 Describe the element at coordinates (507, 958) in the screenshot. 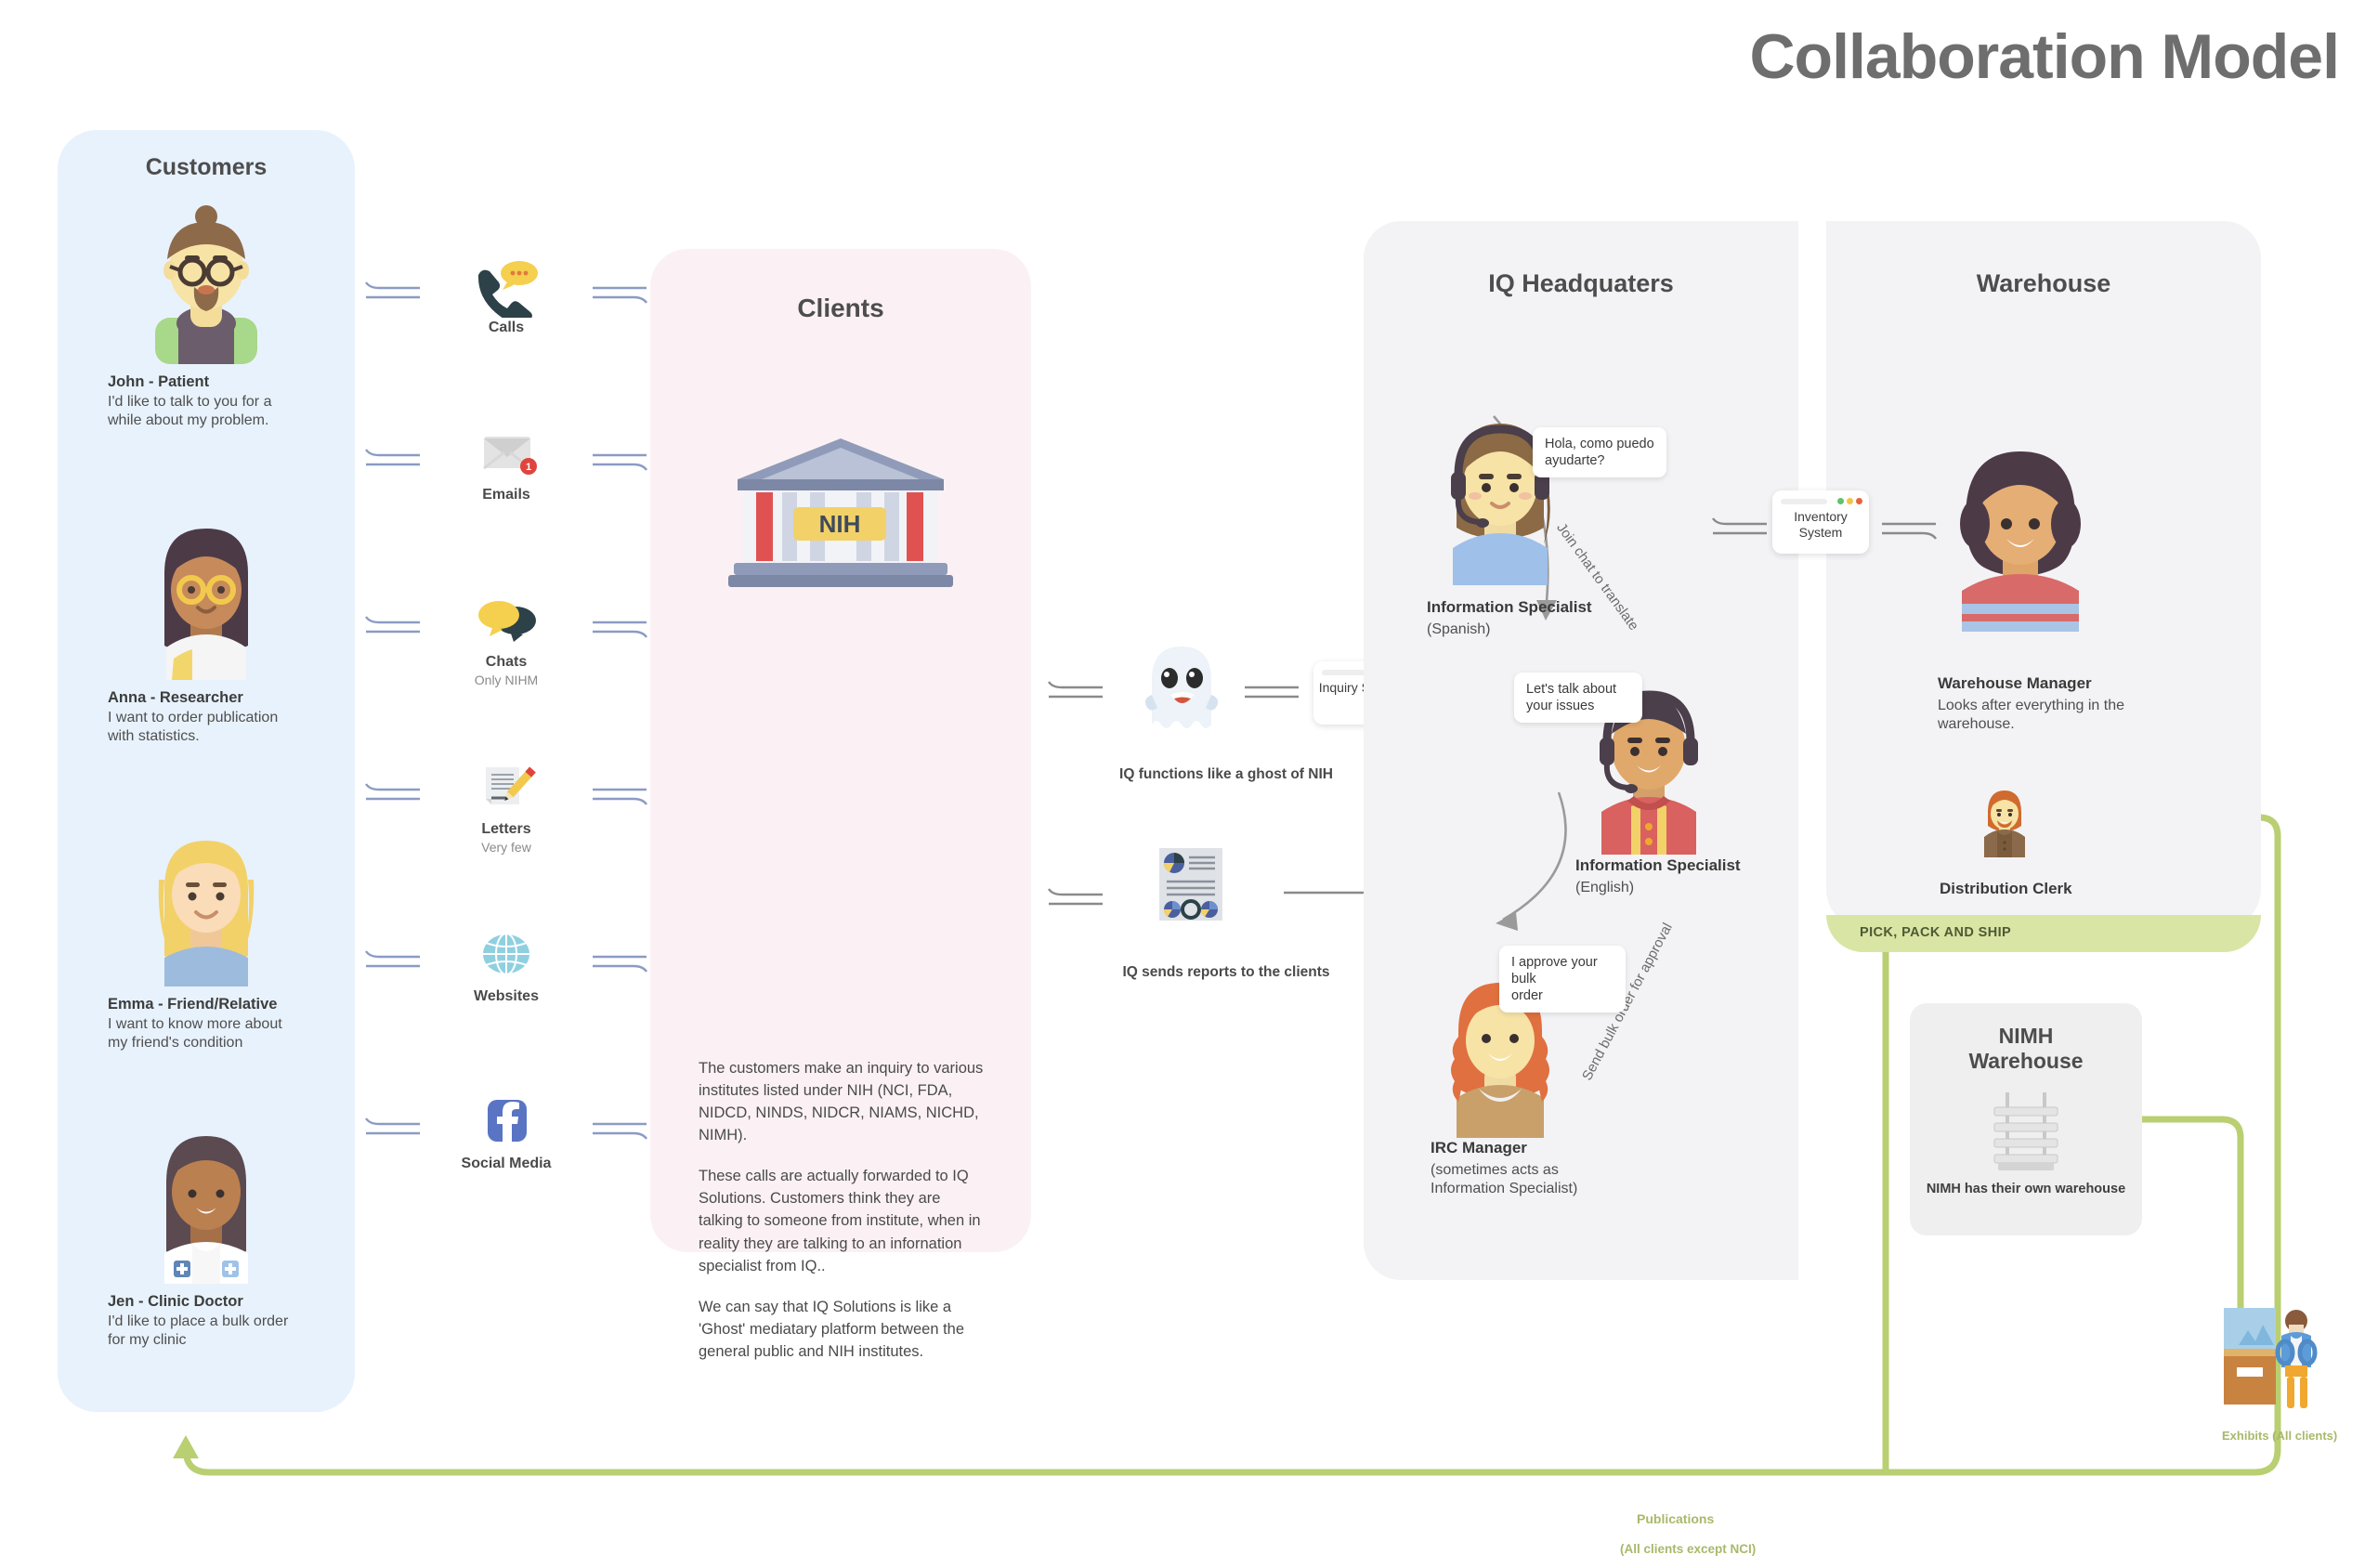

I see `globe-icon` at that location.